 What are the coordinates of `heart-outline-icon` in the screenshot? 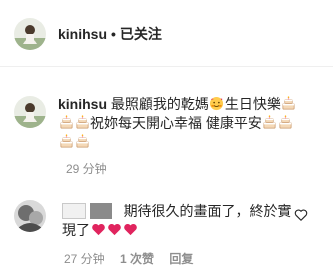 It's located at (301, 215).